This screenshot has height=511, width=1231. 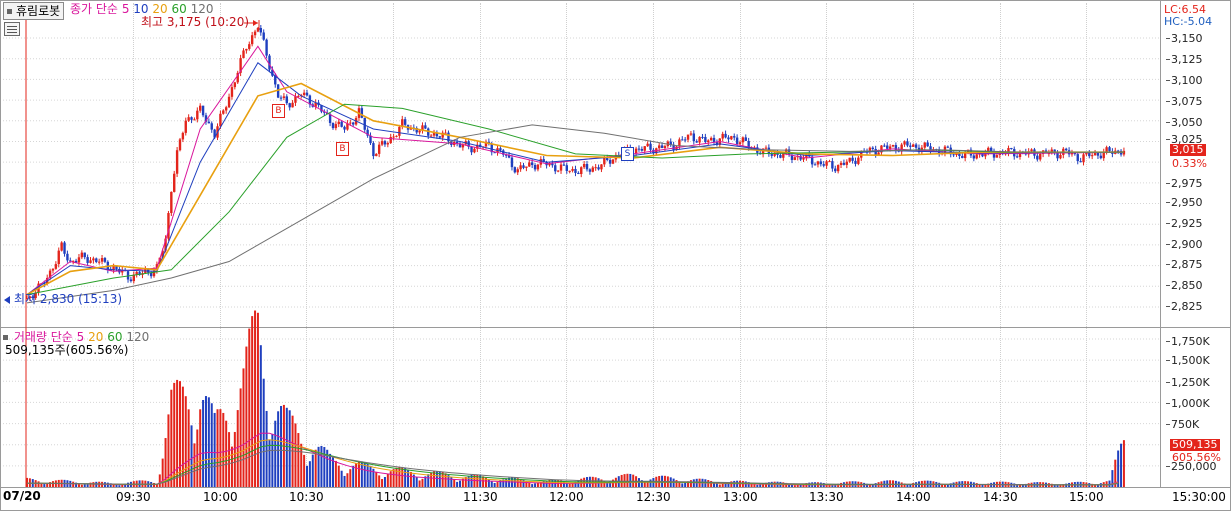 What do you see at coordinates (1195, 444) in the screenshot?
I see `current-volume-tag: 509,135` at bounding box center [1195, 444].